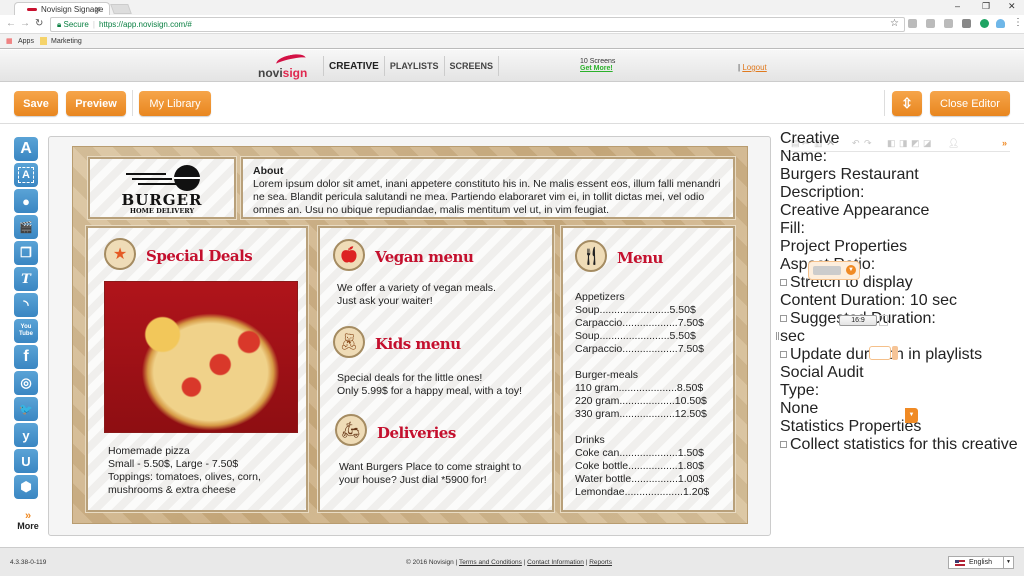 This screenshot has height=576, width=1024. I want to click on cloud-extension-icon, so click(1000, 23).